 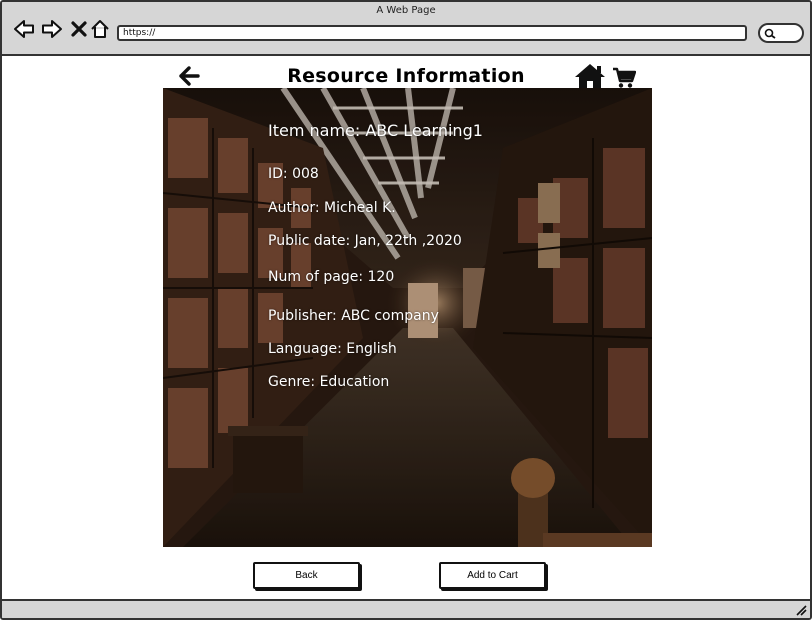 What do you see at coordinates (365, 241) in the screenshot?
I see `item-public-date: Public date: Jan, 22th ,2020` at bounding box center [365, 241].